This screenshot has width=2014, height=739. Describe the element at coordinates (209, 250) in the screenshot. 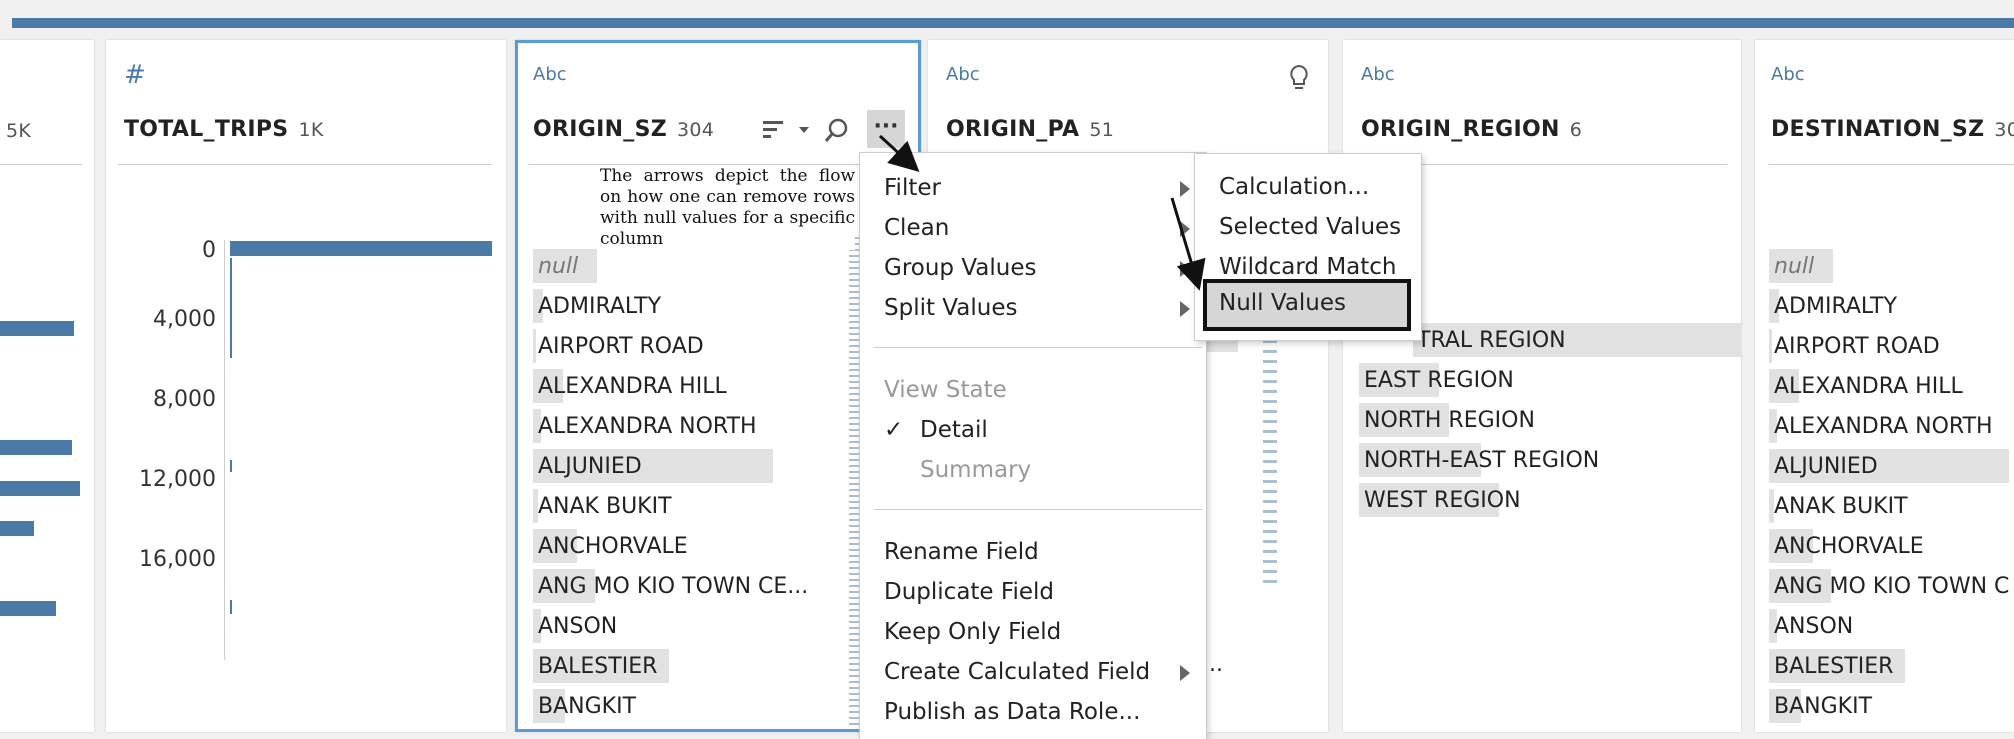

I see `axis-label: 0` at that location.